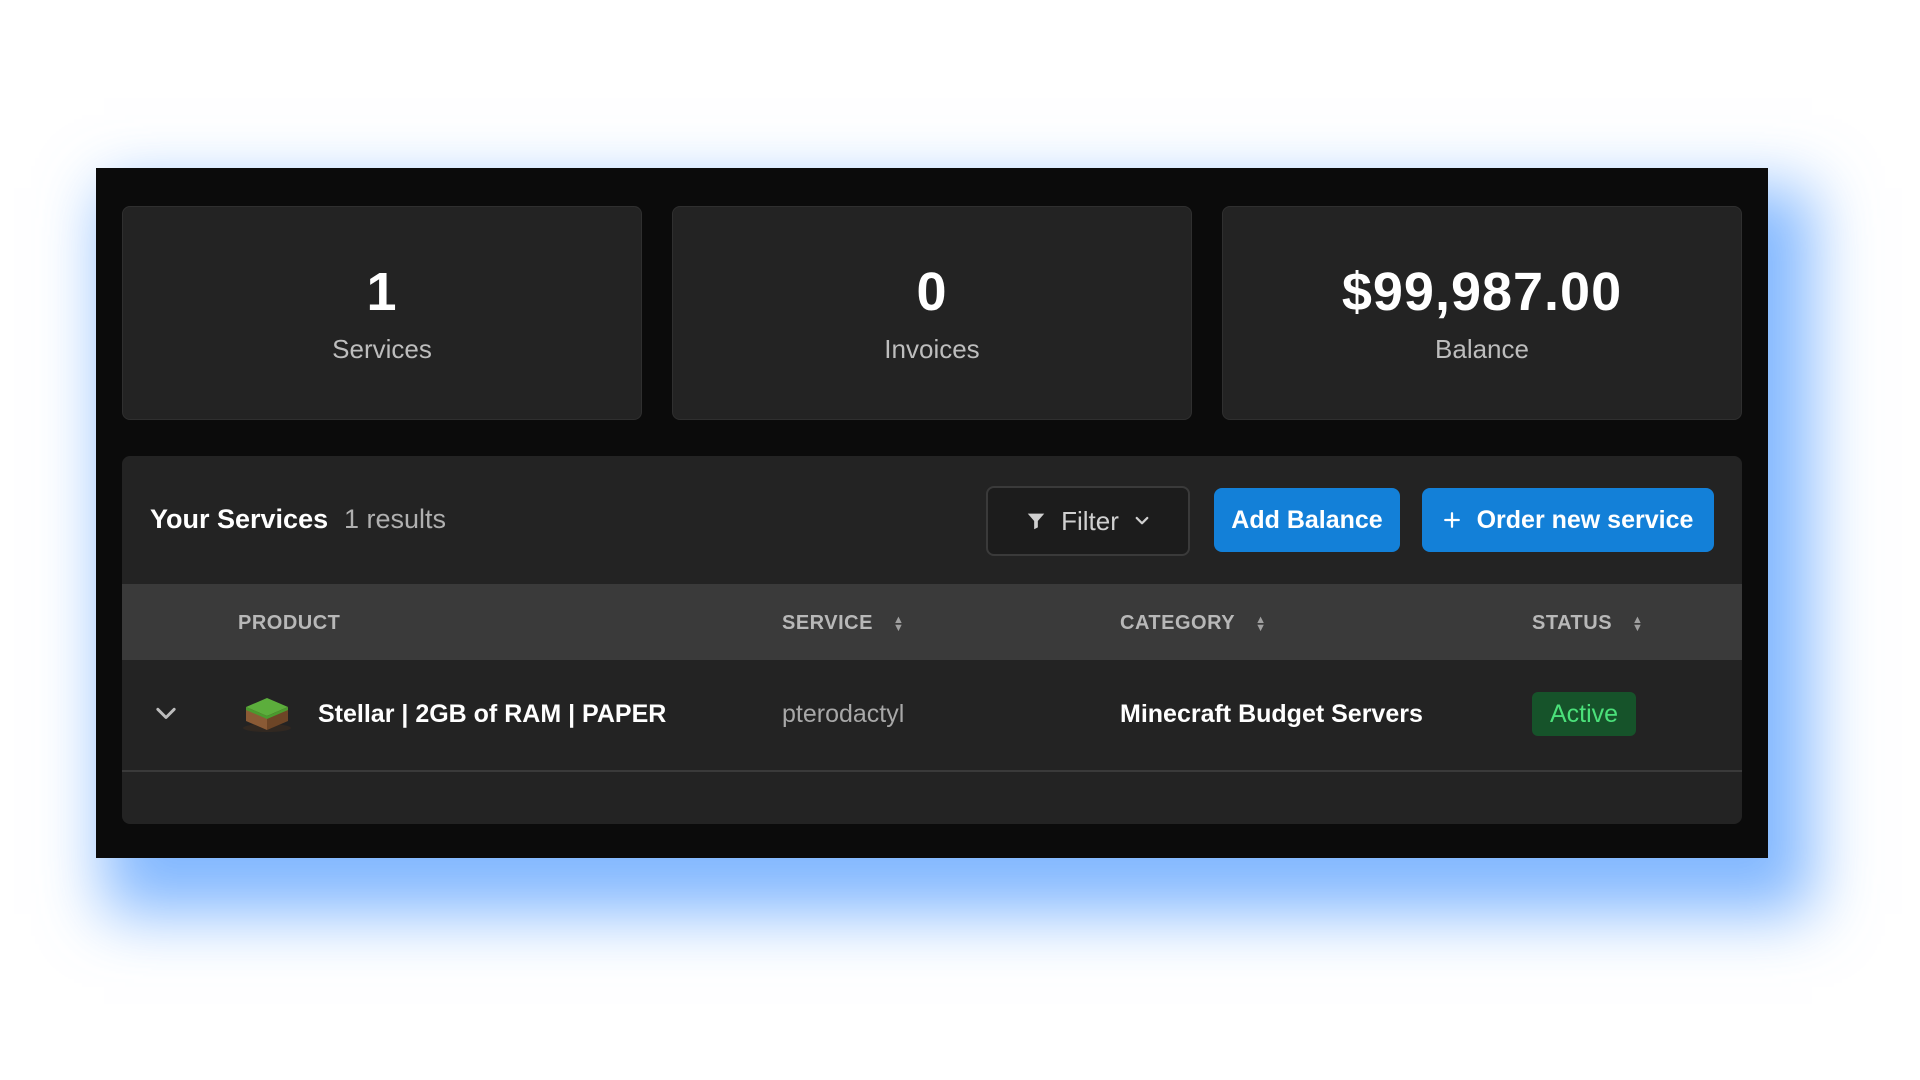 Image resolution: width=1920 pixels, height=1080 pixels. I want to click on product-name: Stellar | 2GB of RAM | PAPER, so click(492, 714).